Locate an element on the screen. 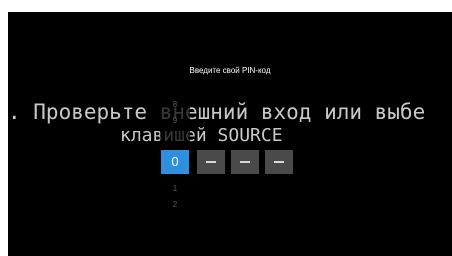  picker-digit-above-2: 8 is located at coordinates (175, 104).